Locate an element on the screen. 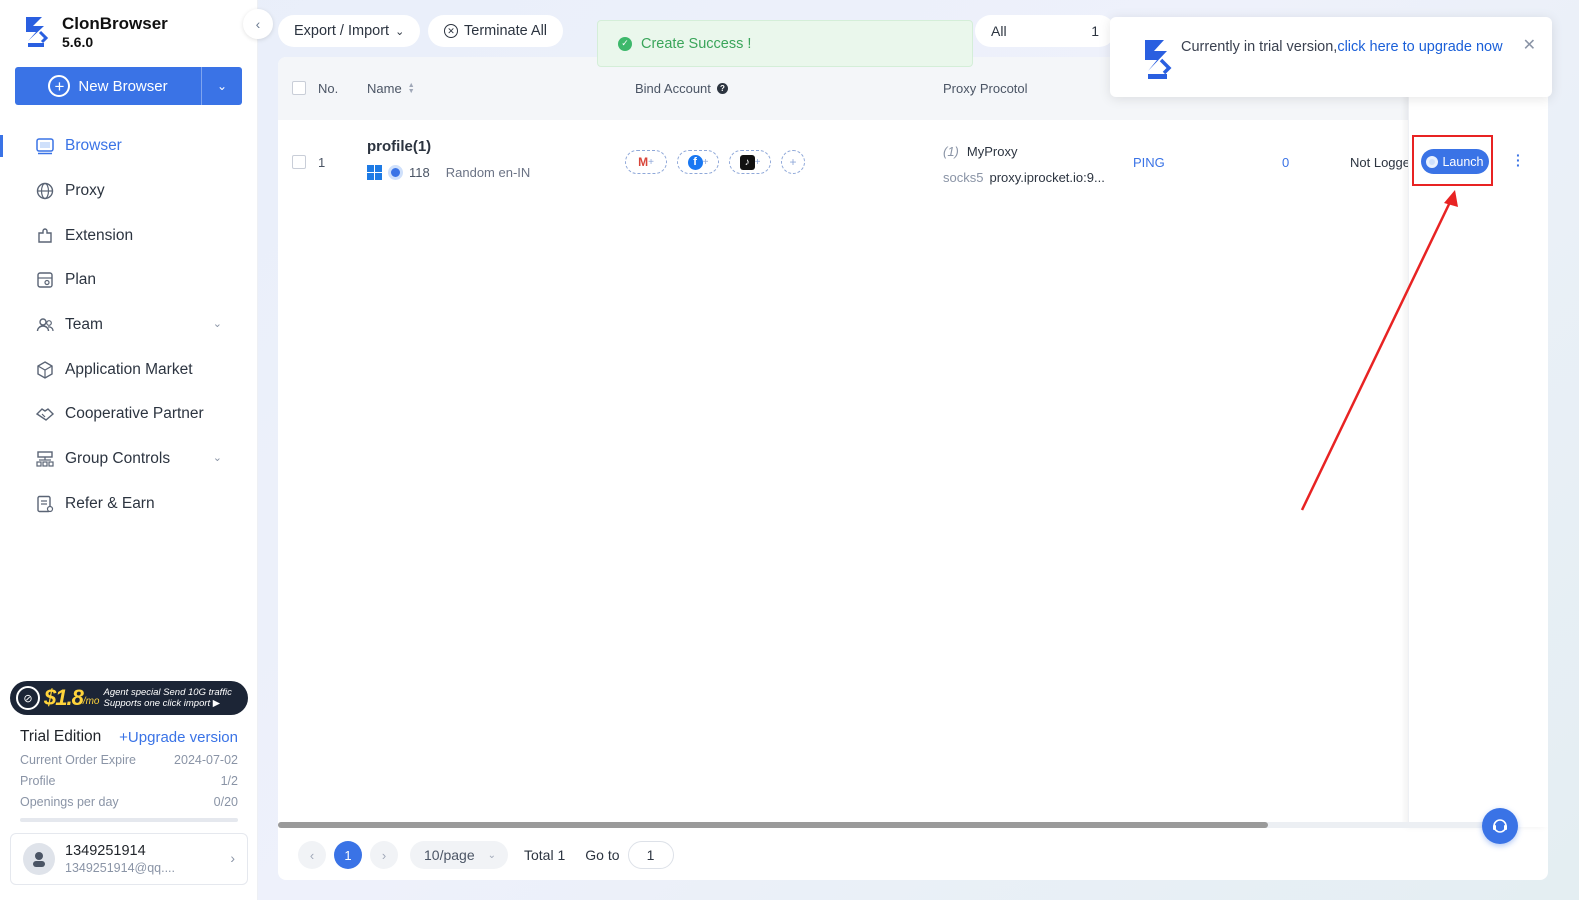  sort-icon: ▲ ▼ is located at coordinates (411, 88).